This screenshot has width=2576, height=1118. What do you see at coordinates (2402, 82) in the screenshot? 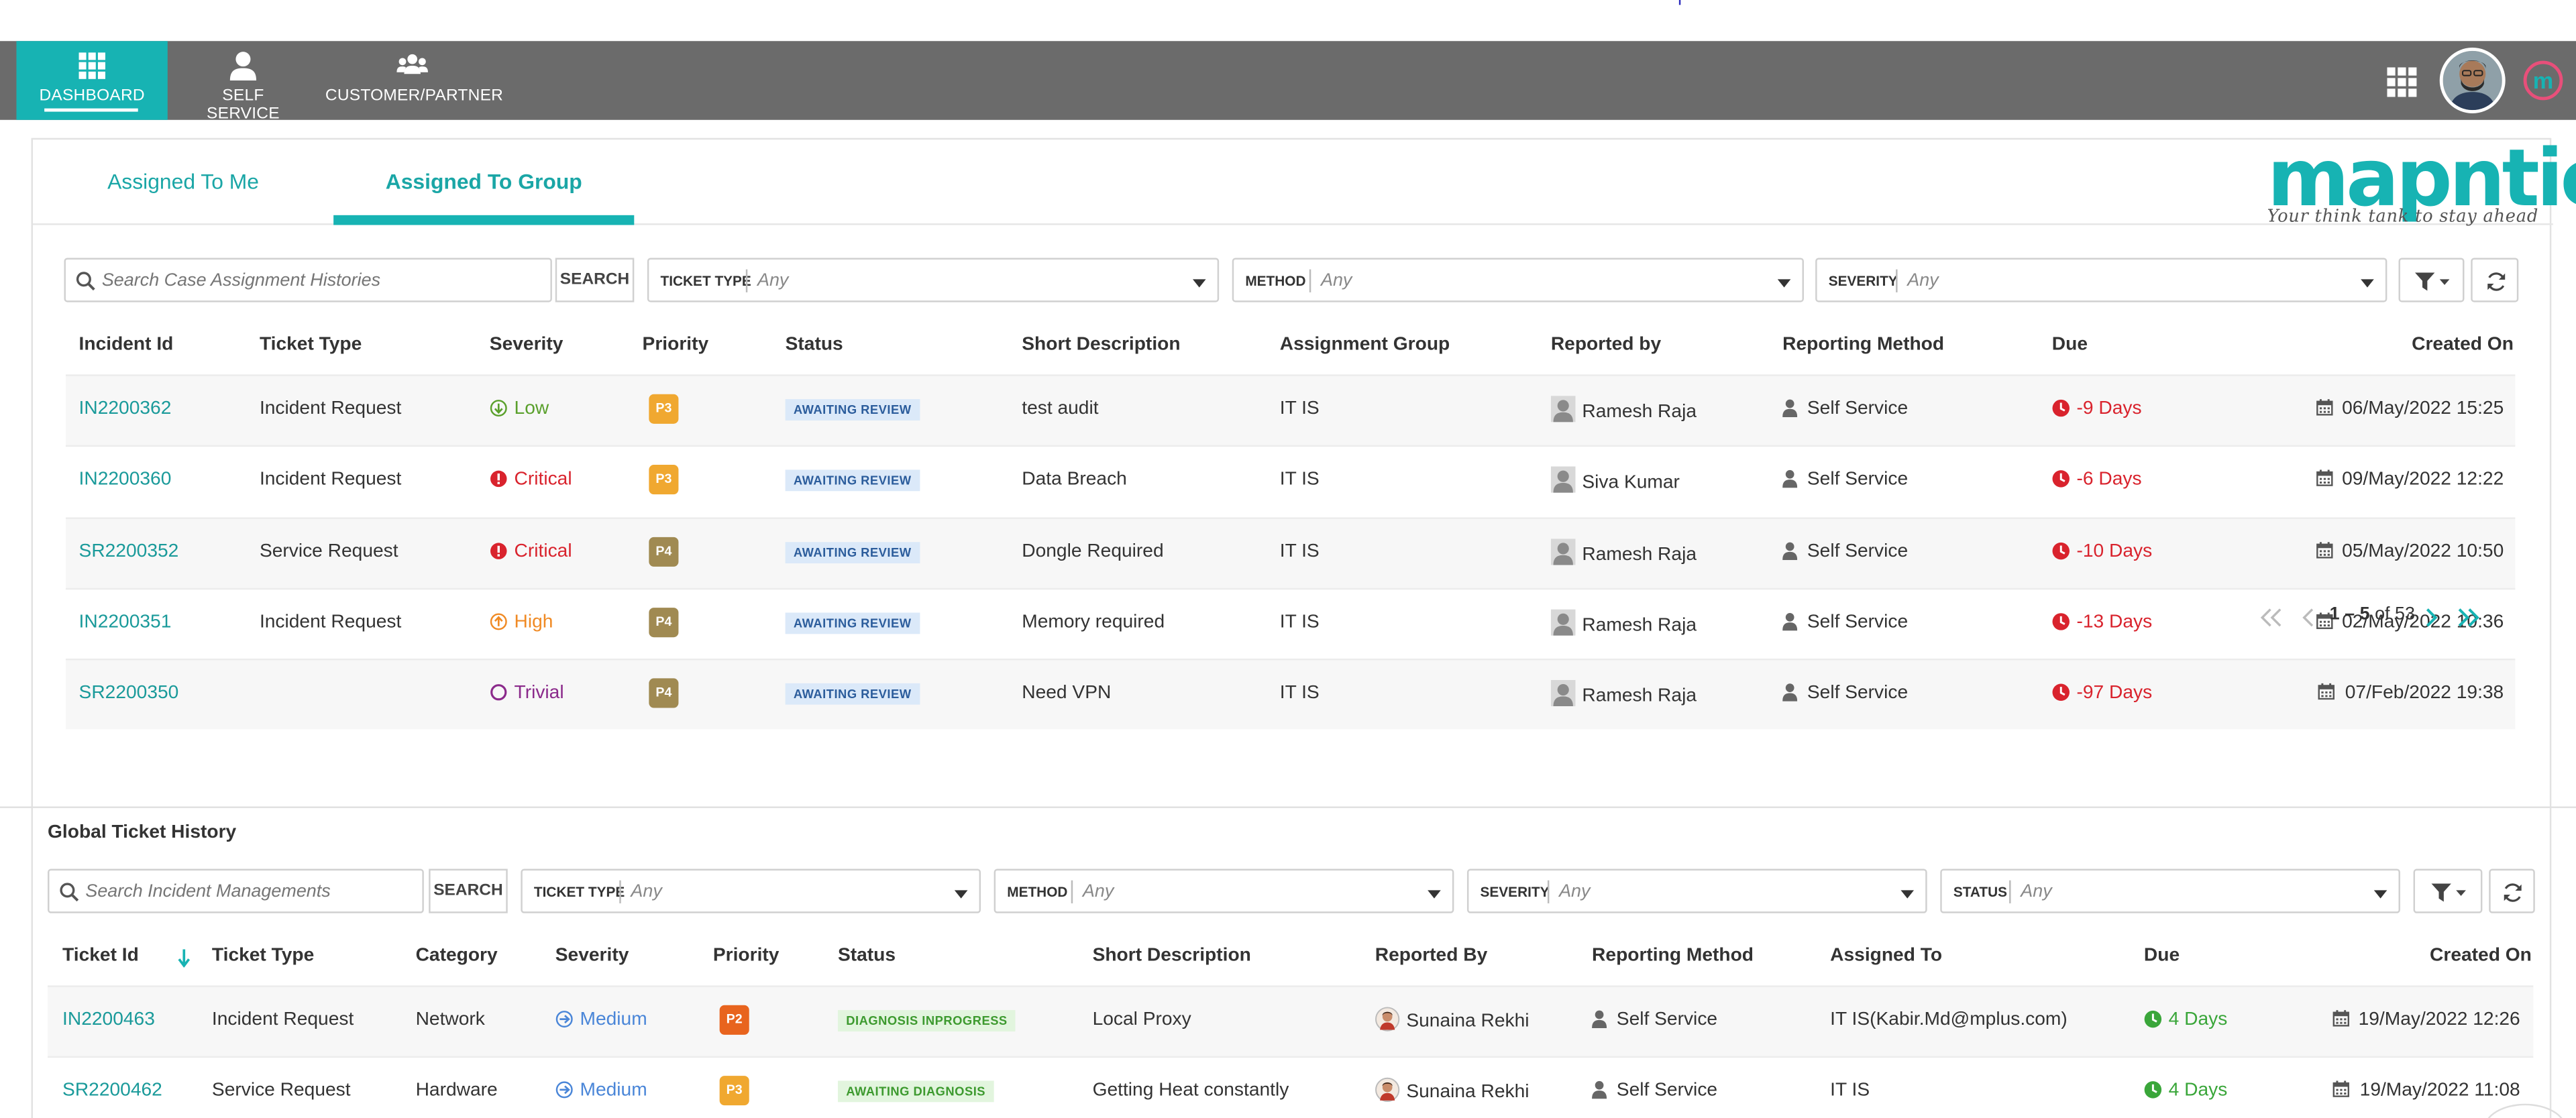
I see `apps-grid-icon` at bounding box center [2402, 82].